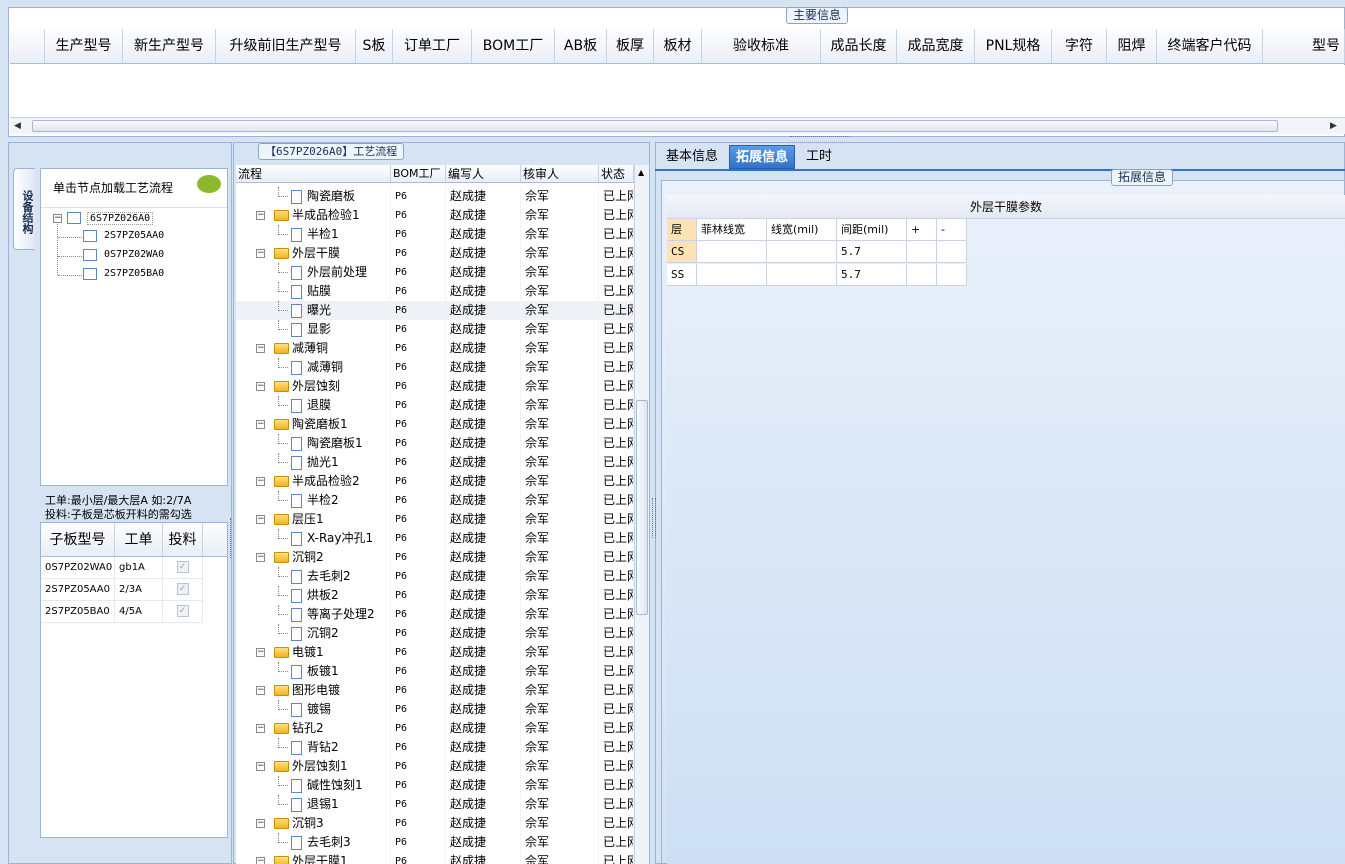 This screenshot has height=864, width=1345. I want to click on flow-row: 碱性蚀刻1 P6赵成捷佘军已上网, so click(435, 785).